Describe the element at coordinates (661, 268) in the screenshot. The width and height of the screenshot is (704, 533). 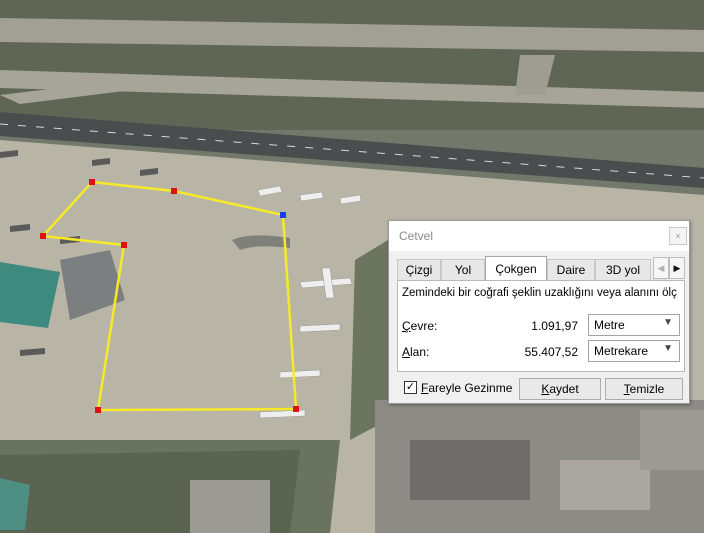
I see `tab-scroll-left-icon: ◀` at that location.